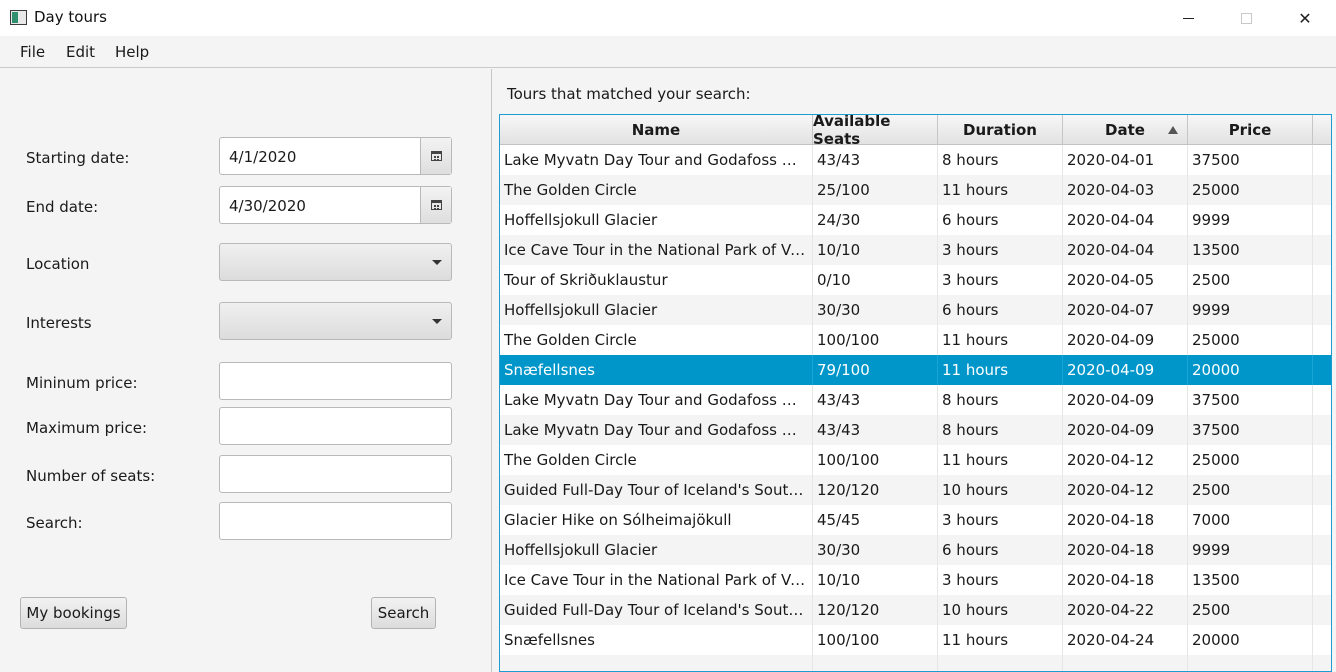 The height and width of the screenshot is (672, 1336). What do you see at coordinates (320, 205) in the screenshot?
I see `end-date-input: 4/30/2020` at bounding box center [320, 205].